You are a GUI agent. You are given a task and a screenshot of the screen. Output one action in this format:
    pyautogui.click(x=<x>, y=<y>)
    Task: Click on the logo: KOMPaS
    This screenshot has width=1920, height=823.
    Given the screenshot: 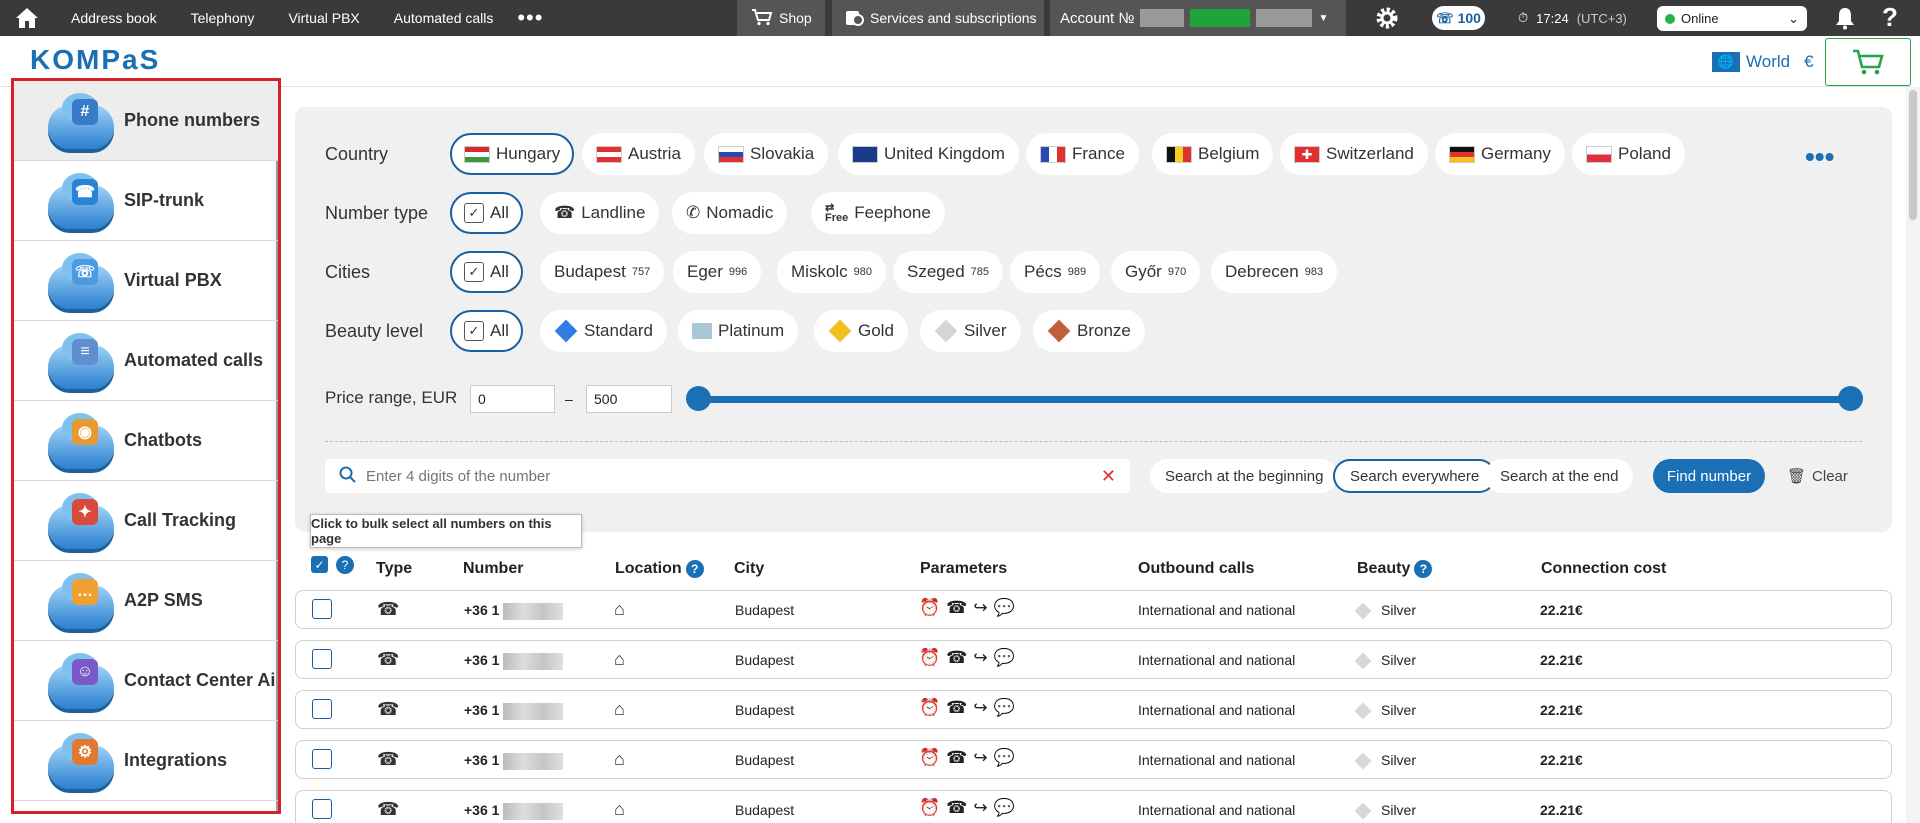 What is the action you would take?
    pyautogui.click(x=95, y=60)
    